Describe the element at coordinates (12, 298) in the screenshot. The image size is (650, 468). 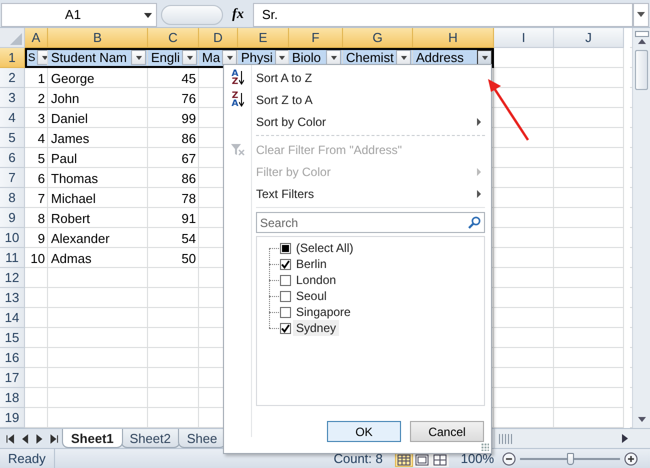
I see `row-header: 13` at that location.